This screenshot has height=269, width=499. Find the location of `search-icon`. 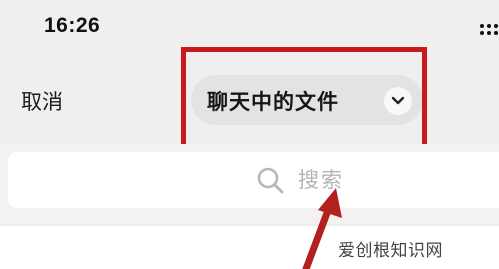

search-icon is located at coordinates (270, 180).